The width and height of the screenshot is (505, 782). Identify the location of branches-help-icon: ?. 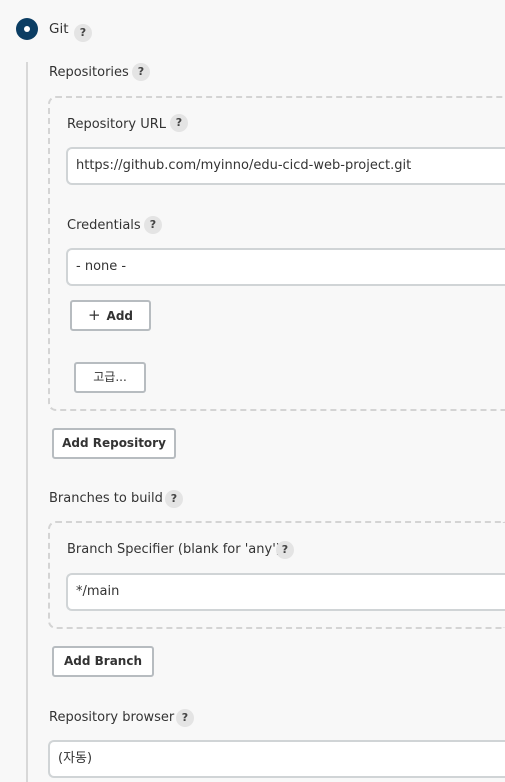
(174, 499).